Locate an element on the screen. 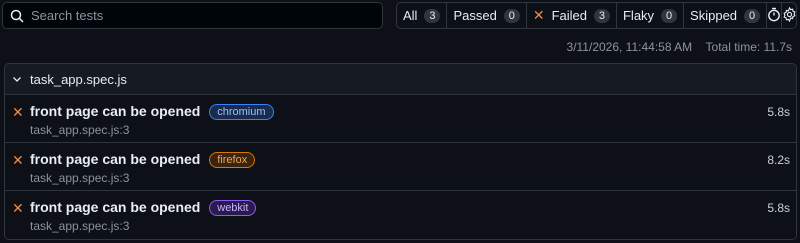 The width and height of the screenshot is (800, 243). project-badge: firefox is located at coordinates (232, 160).